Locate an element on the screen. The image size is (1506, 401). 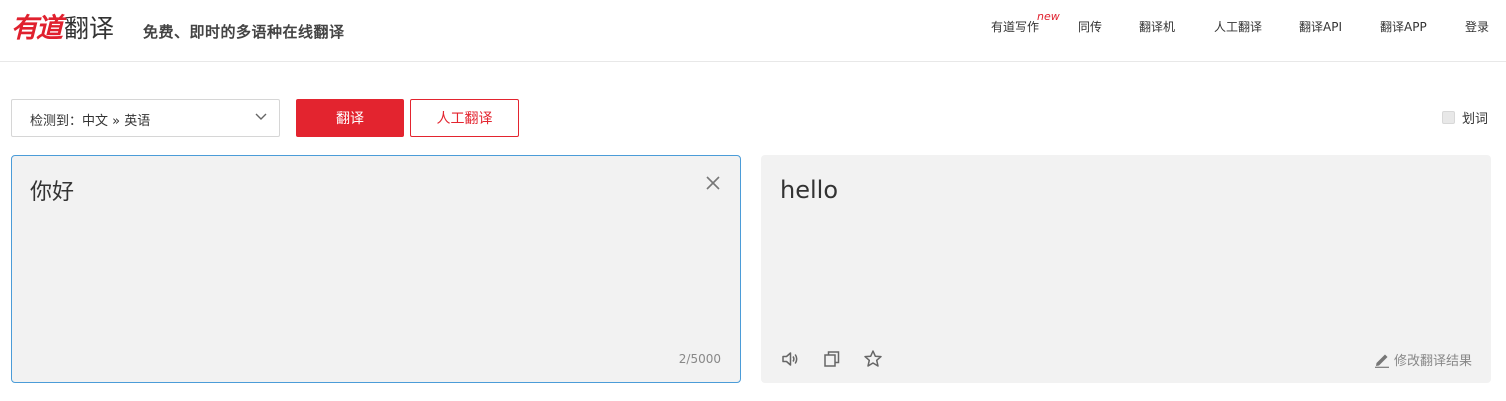
word-pick-toggle: 划词 is located at coordinates (1465, 117).